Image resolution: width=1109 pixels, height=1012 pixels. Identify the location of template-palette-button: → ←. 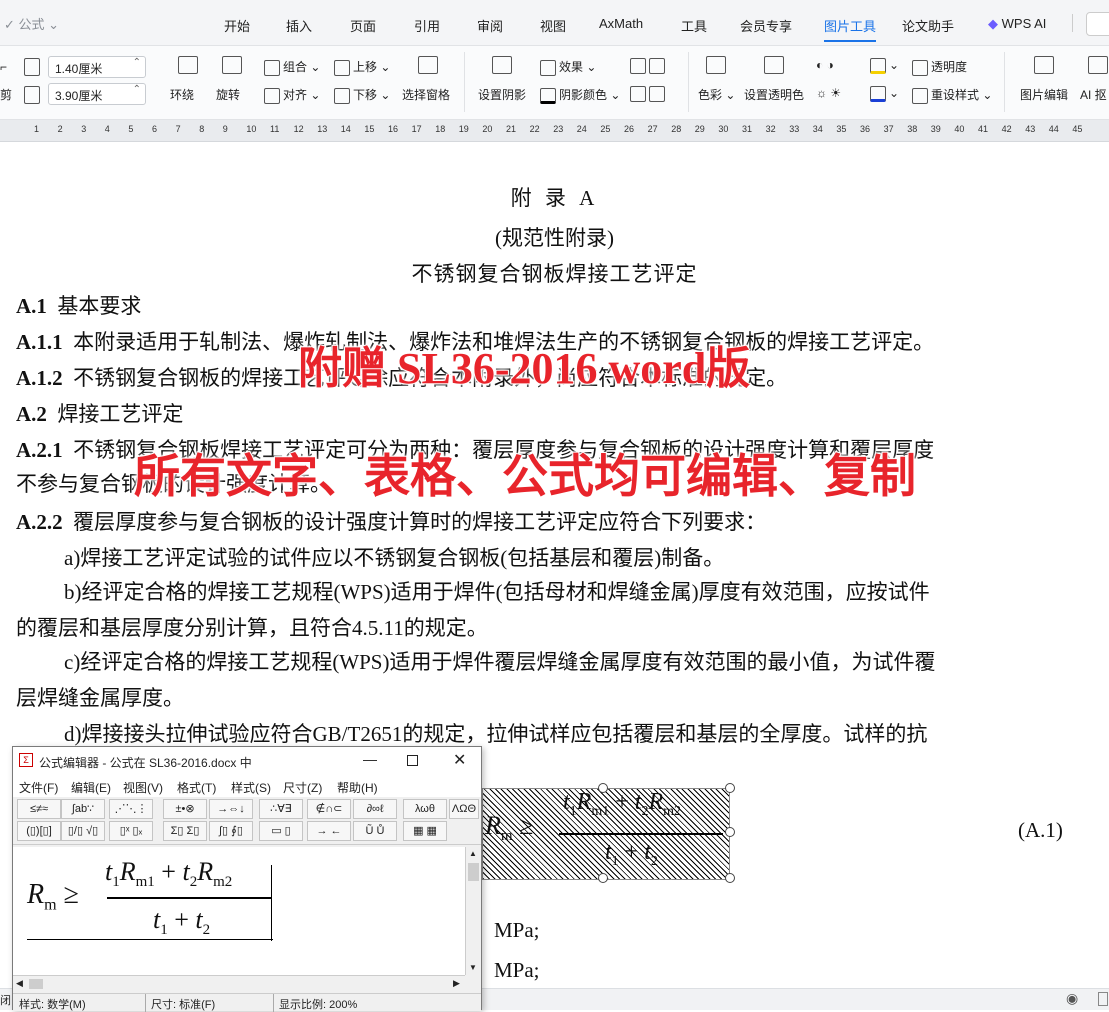
(329, 831).